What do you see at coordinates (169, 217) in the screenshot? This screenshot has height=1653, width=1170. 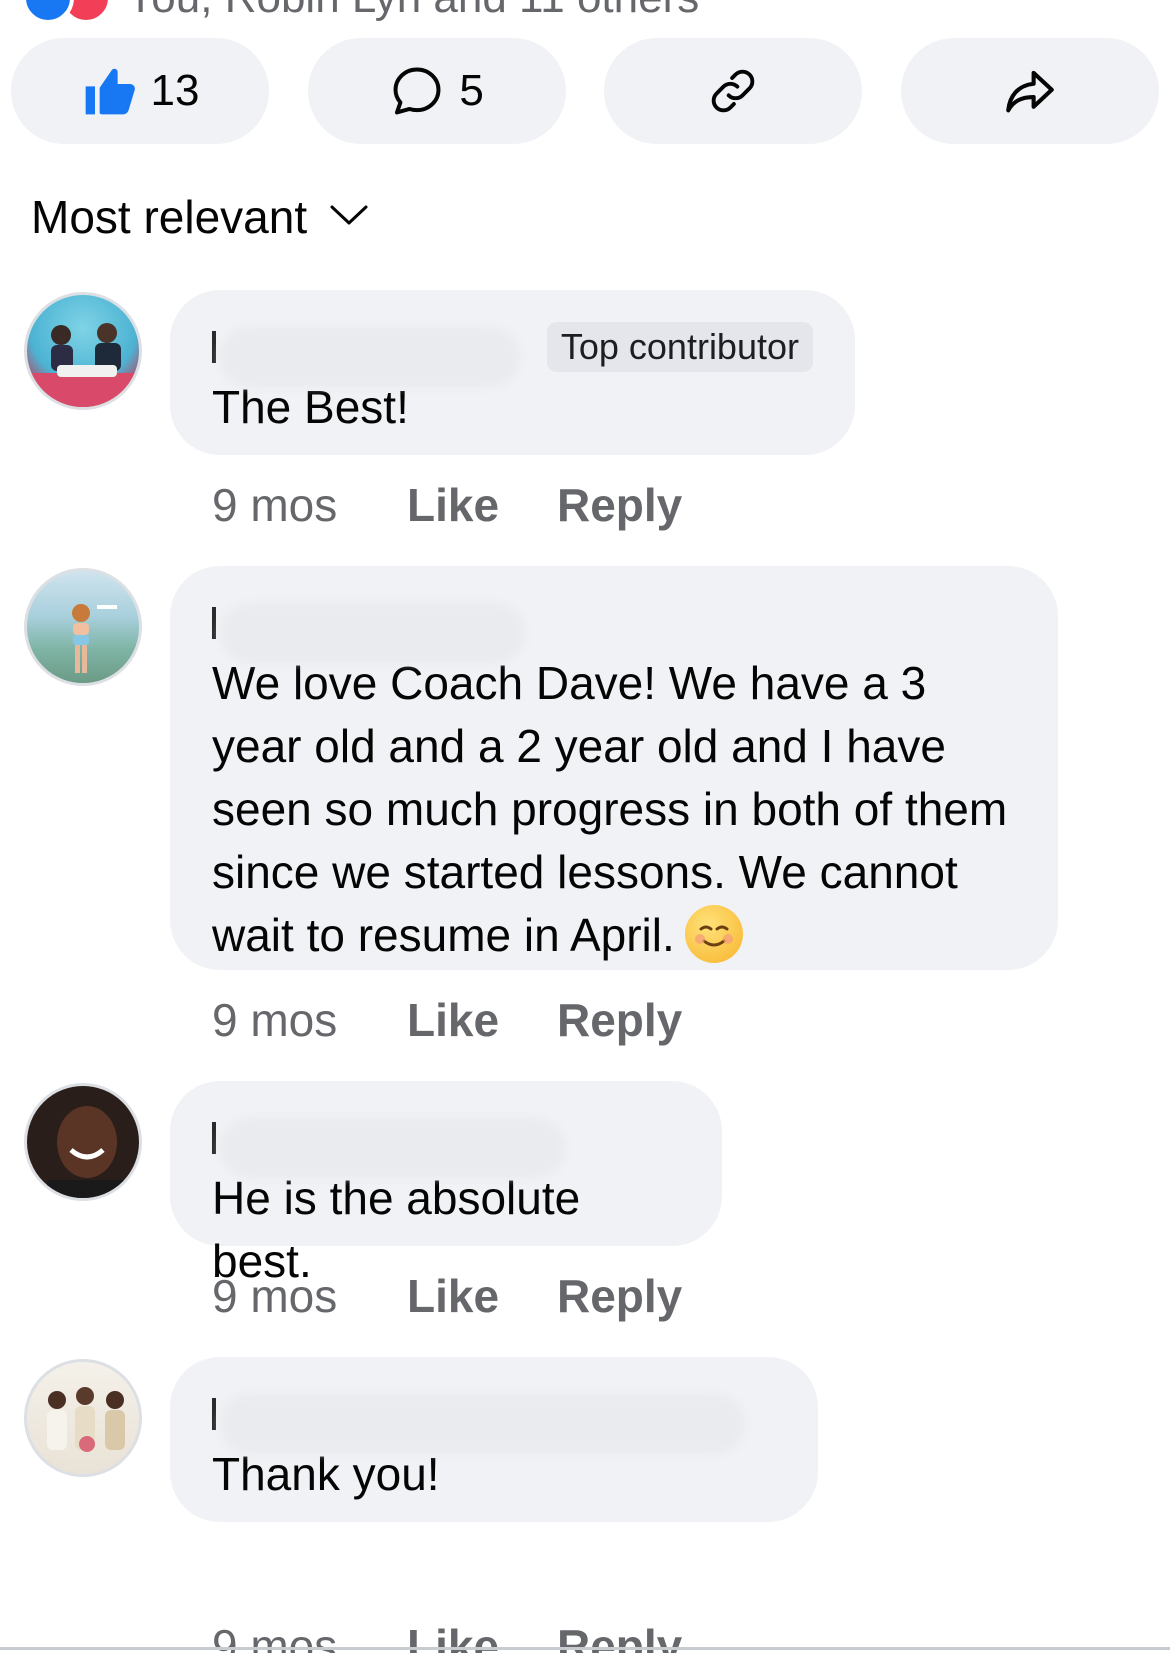 I see `sort-label: Most relevant` at bounding box center [169, 217].